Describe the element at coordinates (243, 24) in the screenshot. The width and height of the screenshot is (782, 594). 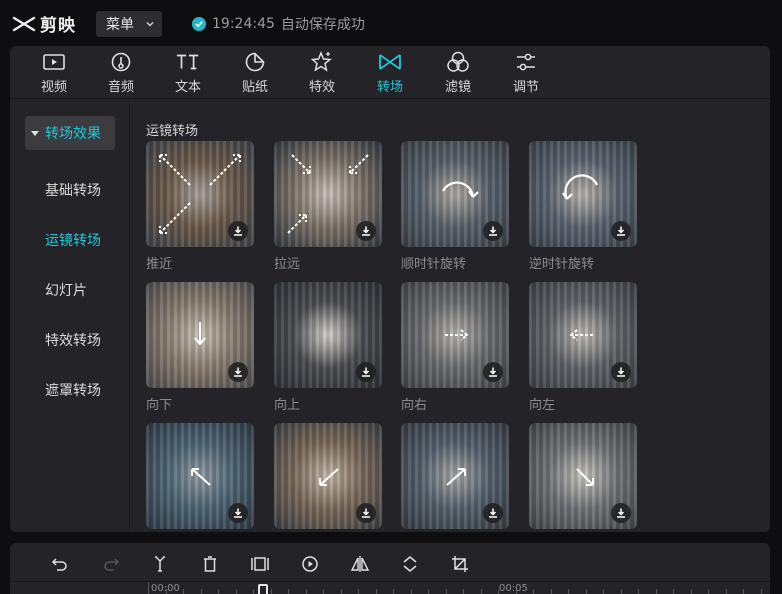
I see `autosave-time: 19:24:45` at that location.